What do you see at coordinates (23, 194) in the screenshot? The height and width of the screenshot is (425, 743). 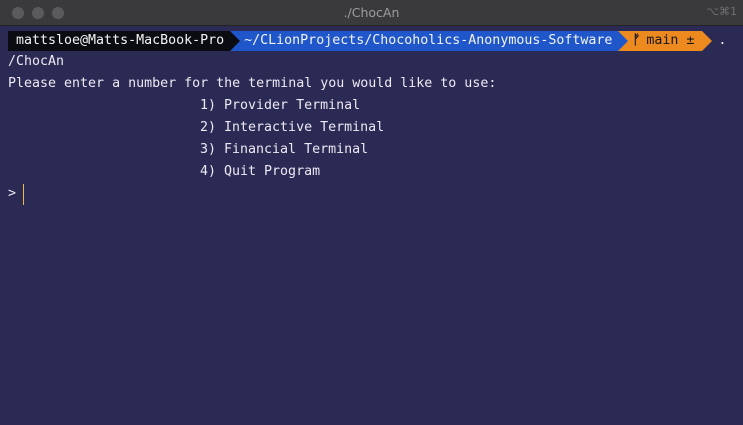 I see `text-cursor` at bounding box center [23, 194].